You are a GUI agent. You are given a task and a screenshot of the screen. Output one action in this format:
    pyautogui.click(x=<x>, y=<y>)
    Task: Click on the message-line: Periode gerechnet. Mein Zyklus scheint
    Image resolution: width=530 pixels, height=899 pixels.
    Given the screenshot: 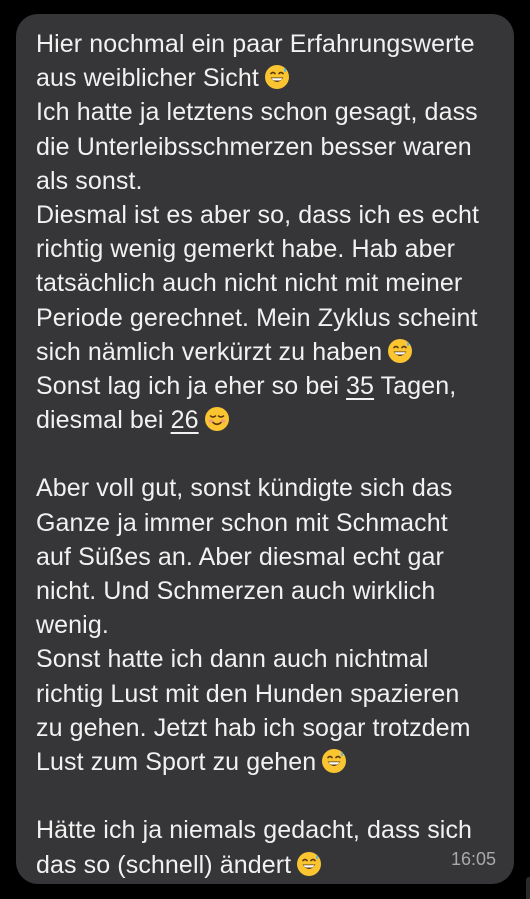 What is the action you would take?
    pyautogui.click(x=257, y=317)
    